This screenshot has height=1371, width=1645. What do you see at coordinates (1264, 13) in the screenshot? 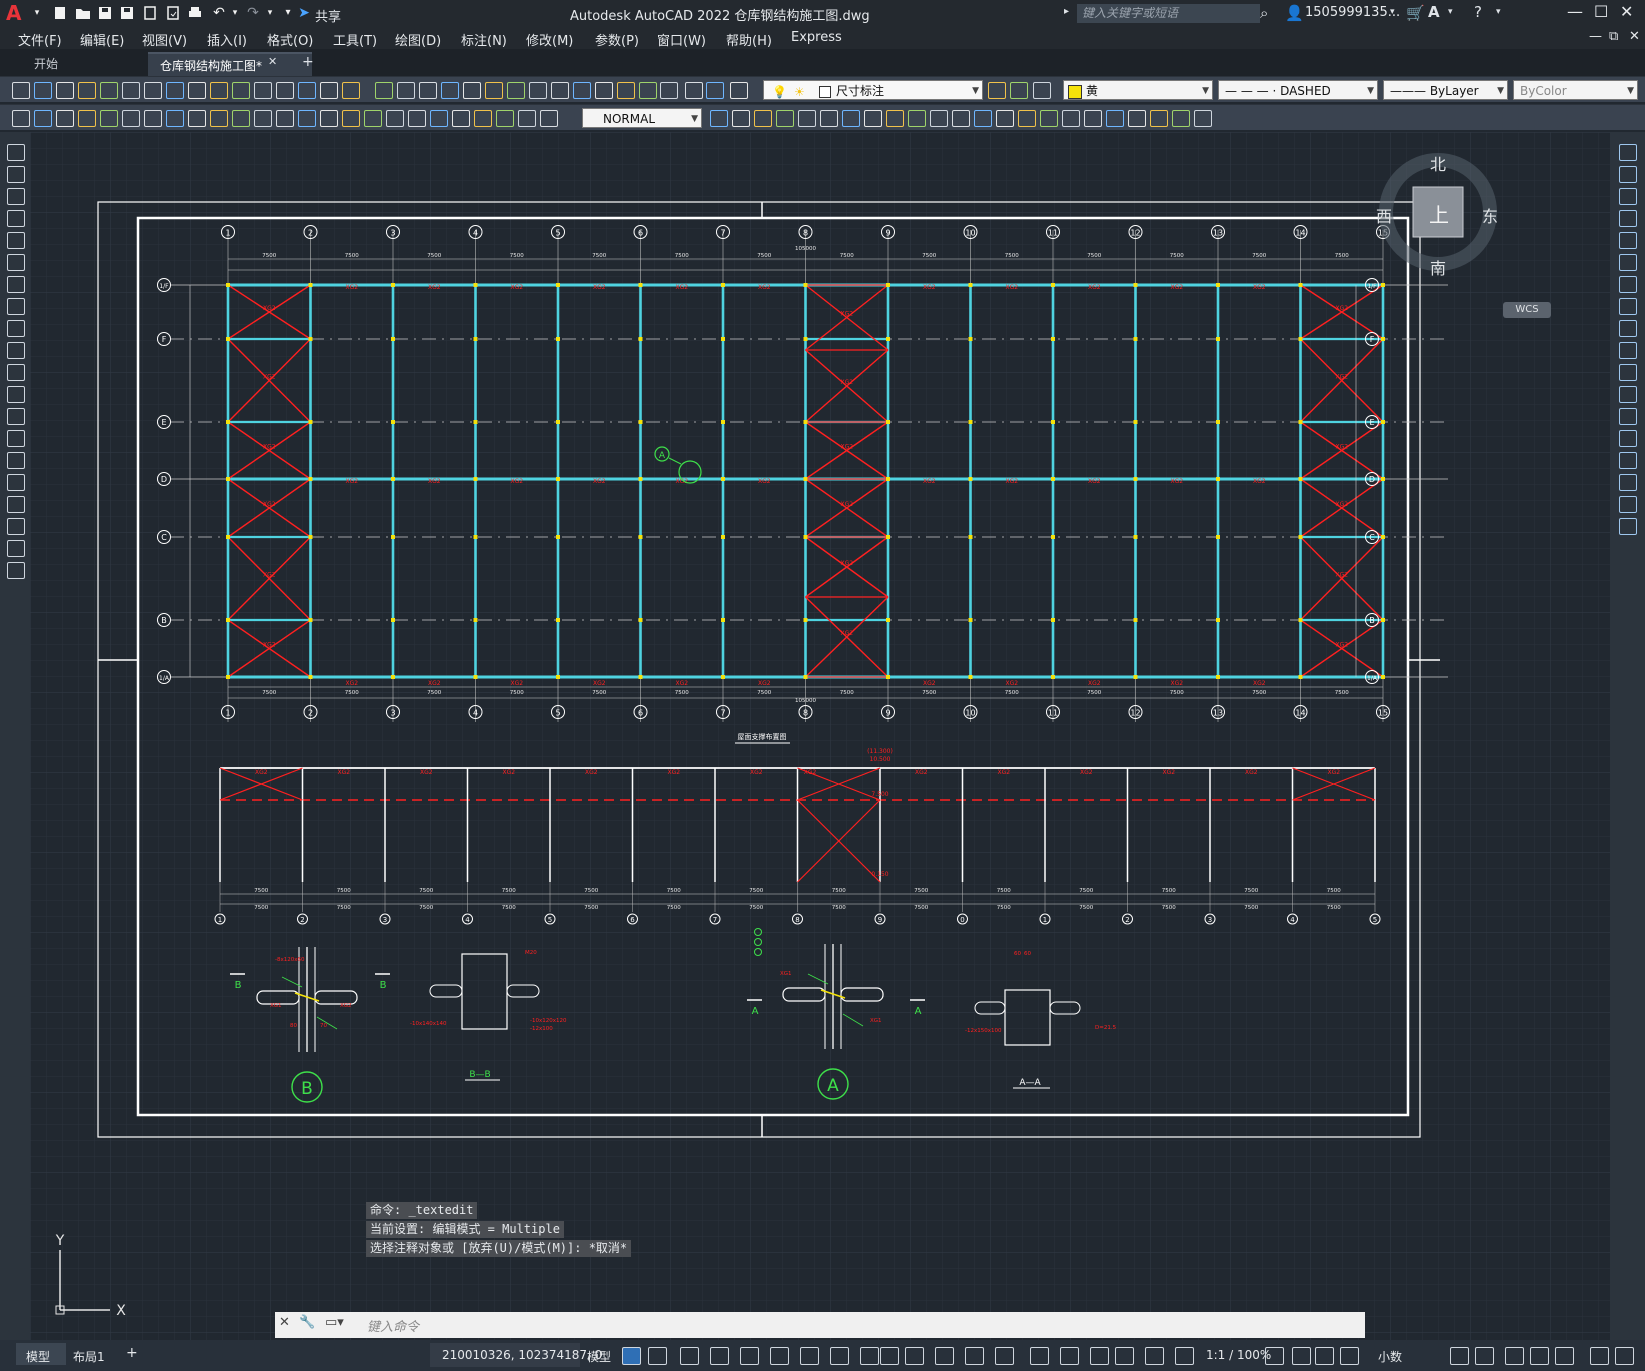
I see `search-icon: ⌕` at bounding box center [1264, 13].